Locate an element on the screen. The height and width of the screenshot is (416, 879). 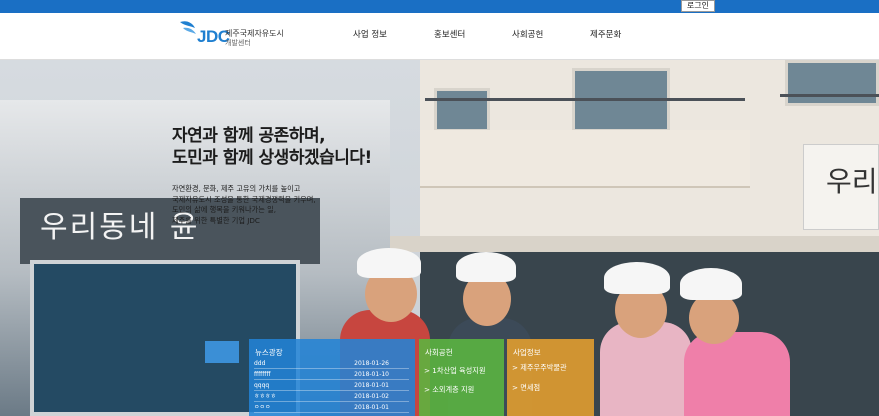
social-link: > 1차산업 육성지원 is located at coordinates (454, 371).